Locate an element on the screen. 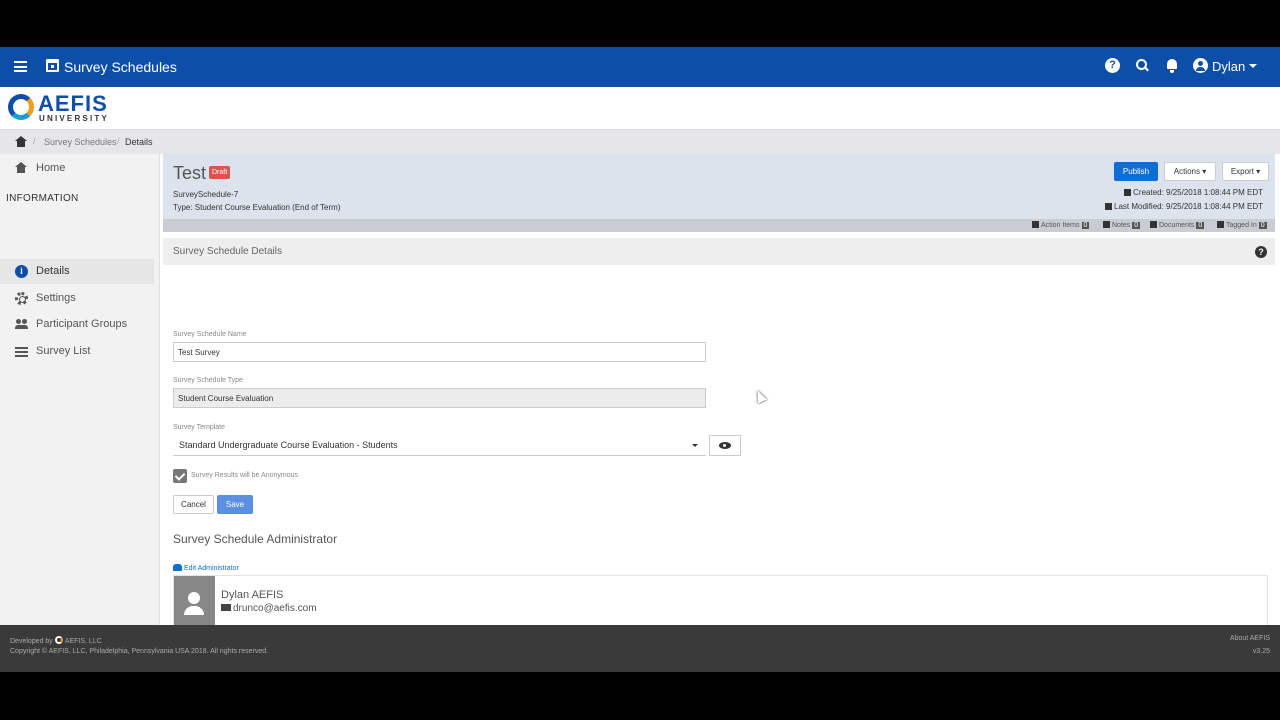  breadcrumb-survey-schedules: Survey Schedules is located at coordinates (80, 142).